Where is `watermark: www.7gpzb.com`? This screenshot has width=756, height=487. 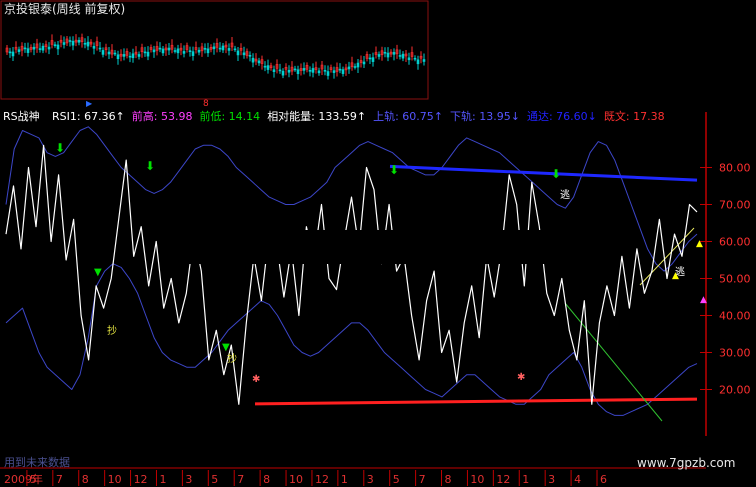 watermark: www.7gpzb.com is located at coordinates (686, 463).